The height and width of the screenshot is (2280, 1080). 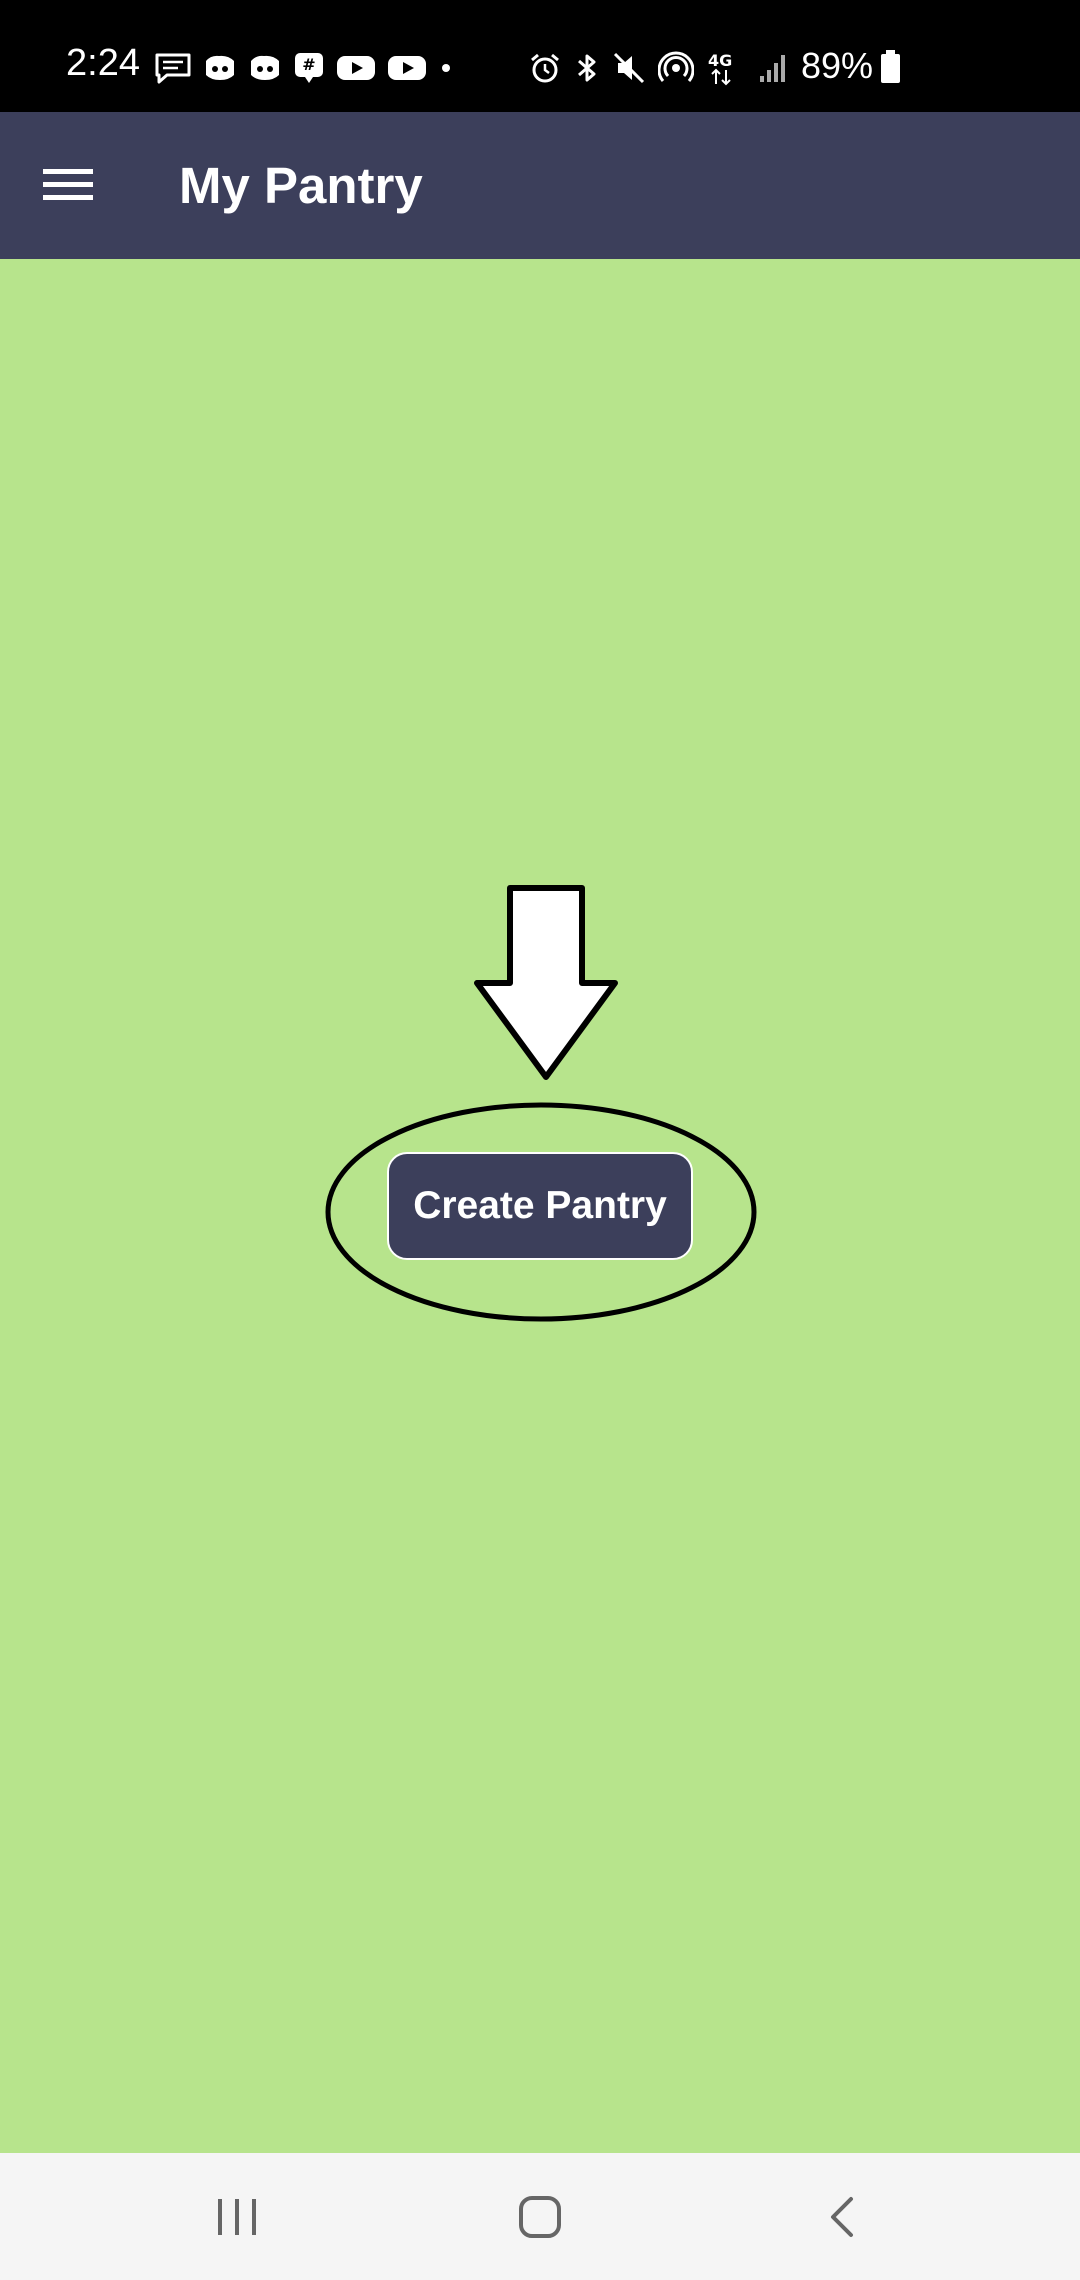 I want to click on home-button, so click(x=540, y=2217).